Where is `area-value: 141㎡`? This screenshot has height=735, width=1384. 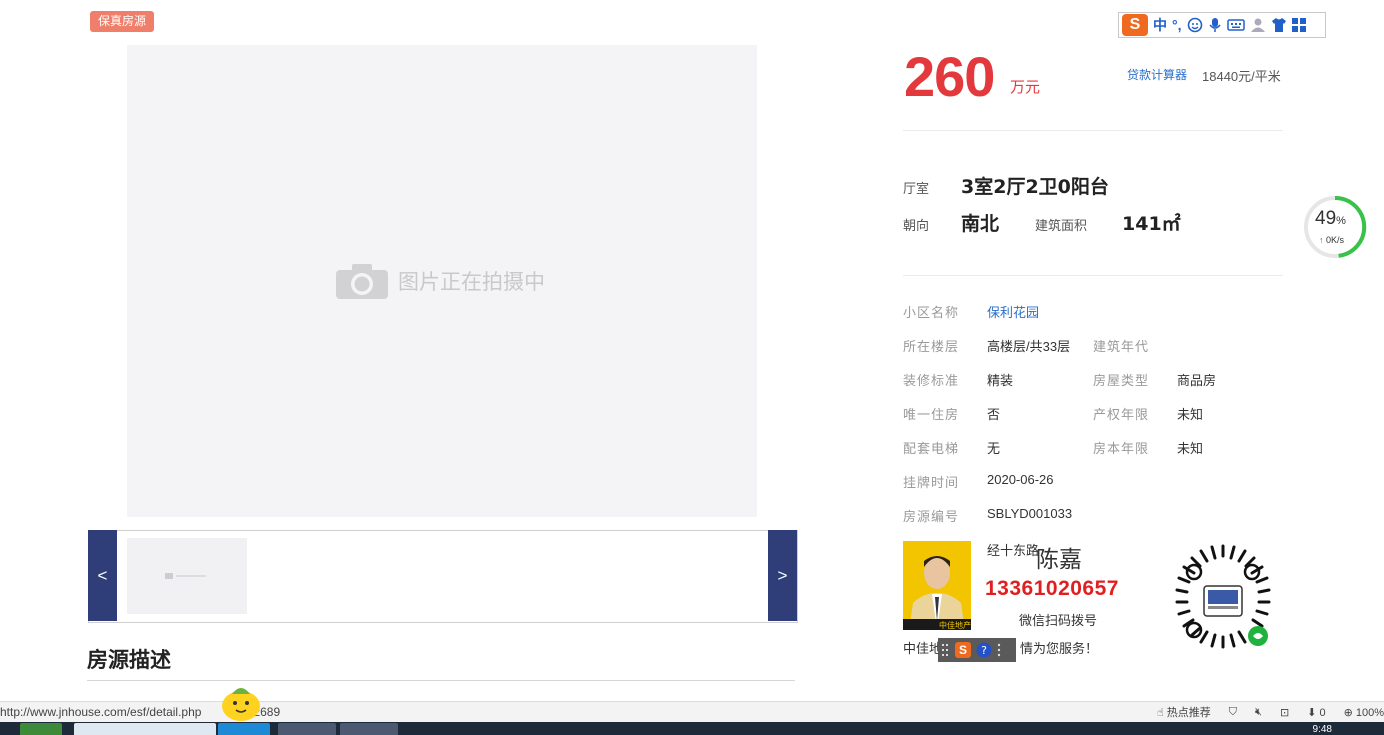
area-value: 141㎡ is located at coordinates (1151, 224).